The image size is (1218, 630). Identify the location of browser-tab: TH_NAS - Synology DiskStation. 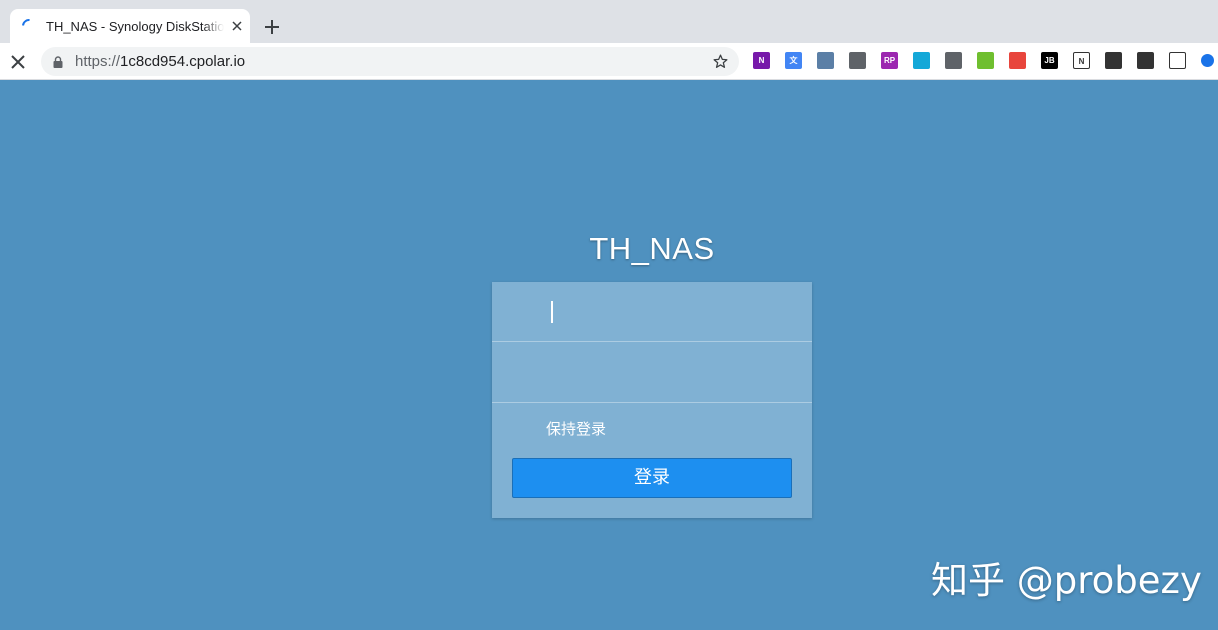
(130, 26).